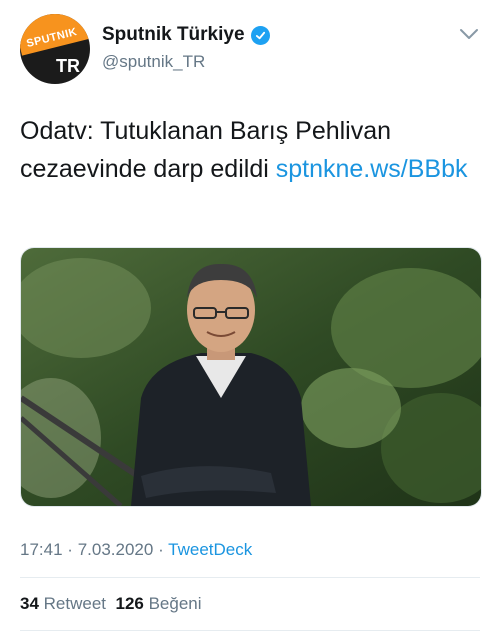  I want to click on display-name: Sputnik Türkiye, so click(173, 35).